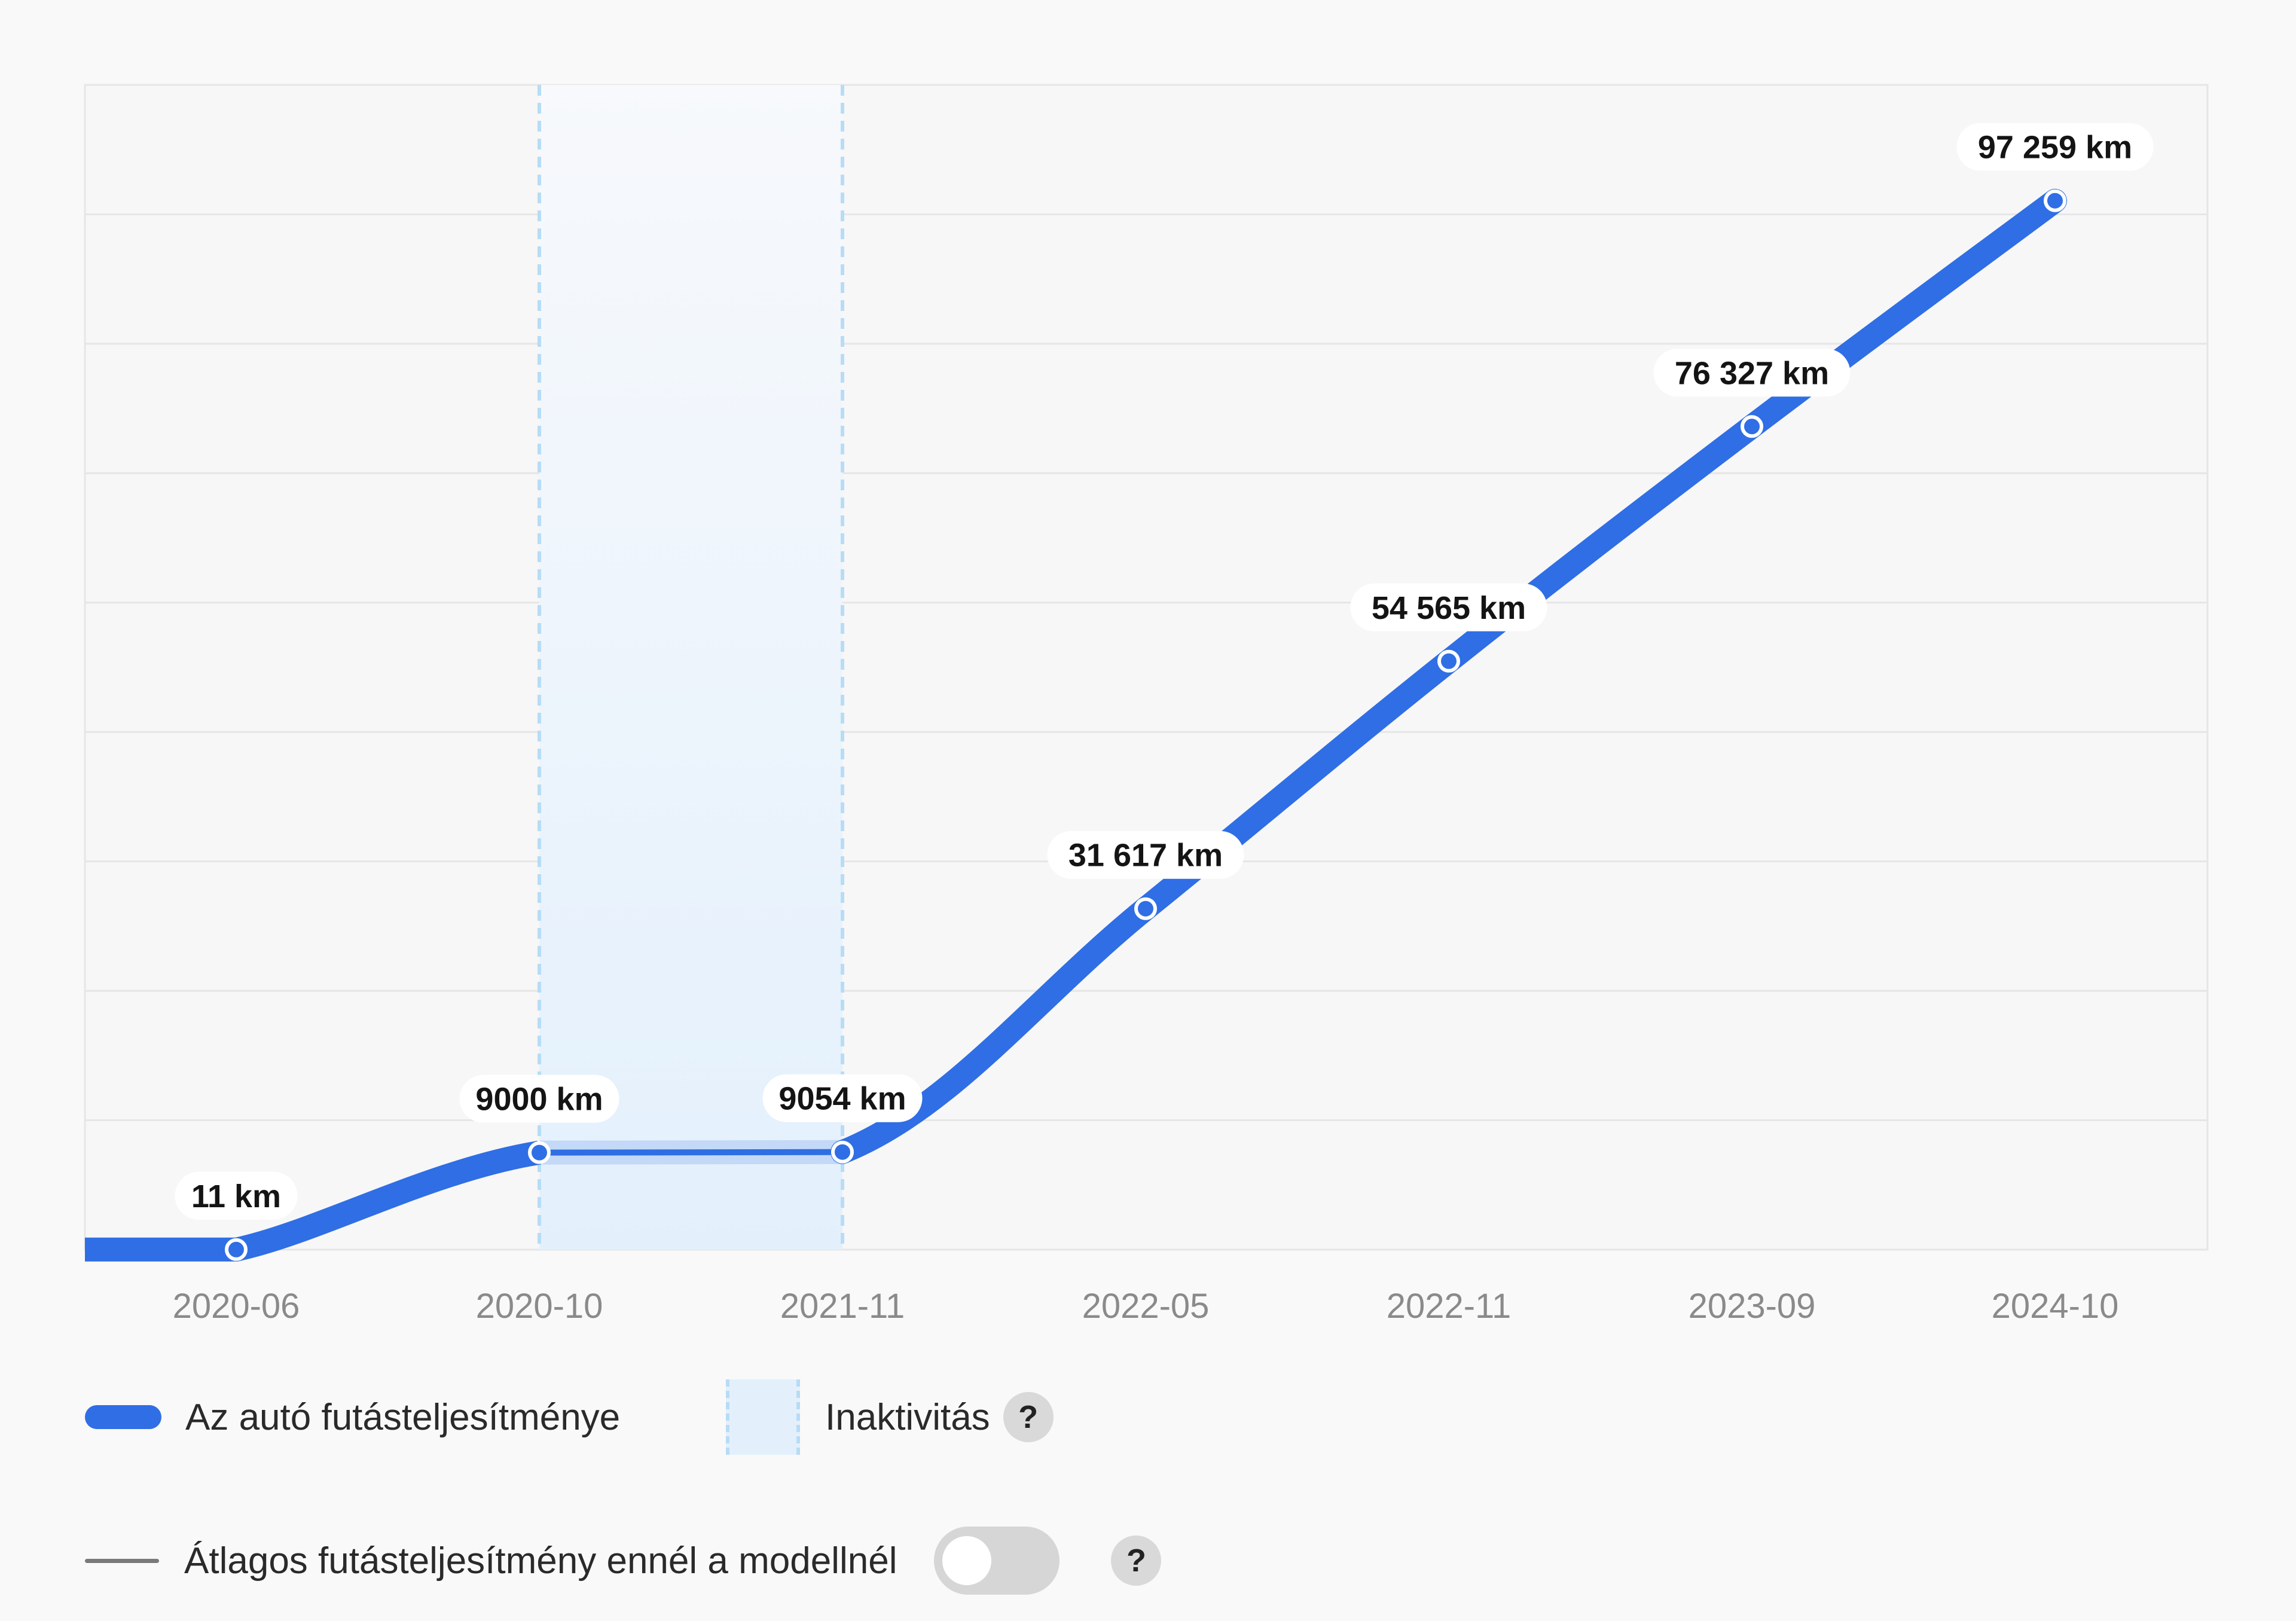 This screenshot has height=1621, width=2296. I want to click on series-swatch, so click(123, 1417).